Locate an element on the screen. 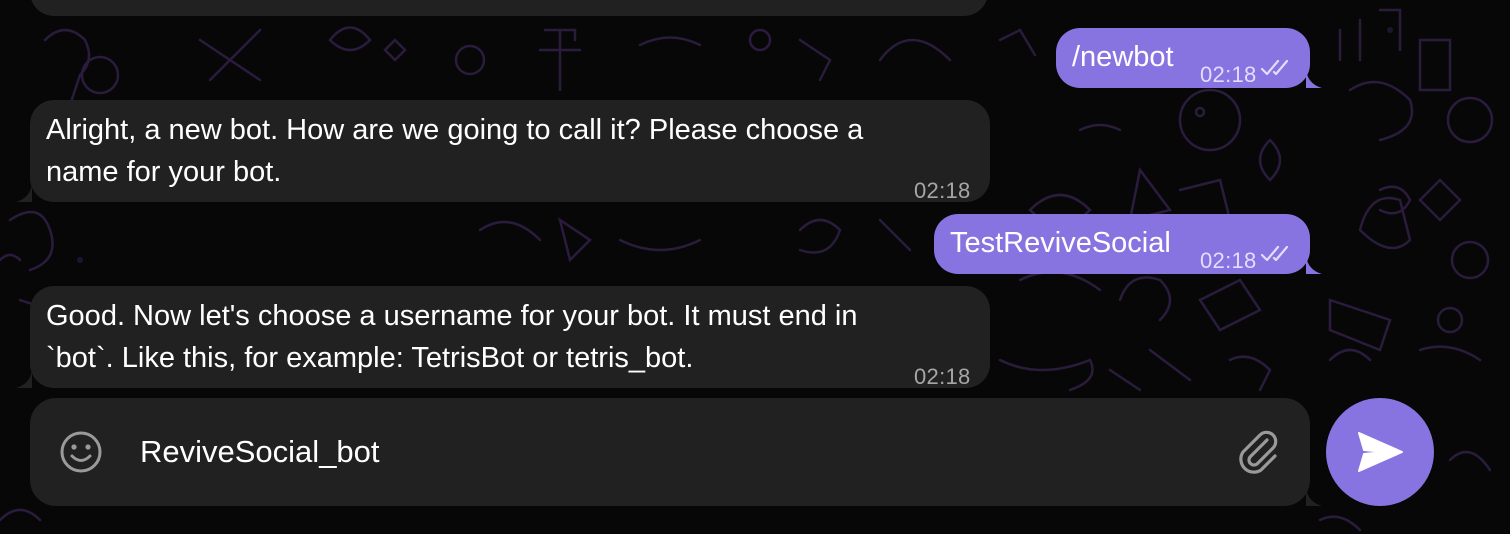  send-button is located at coordinates (1380, 452).